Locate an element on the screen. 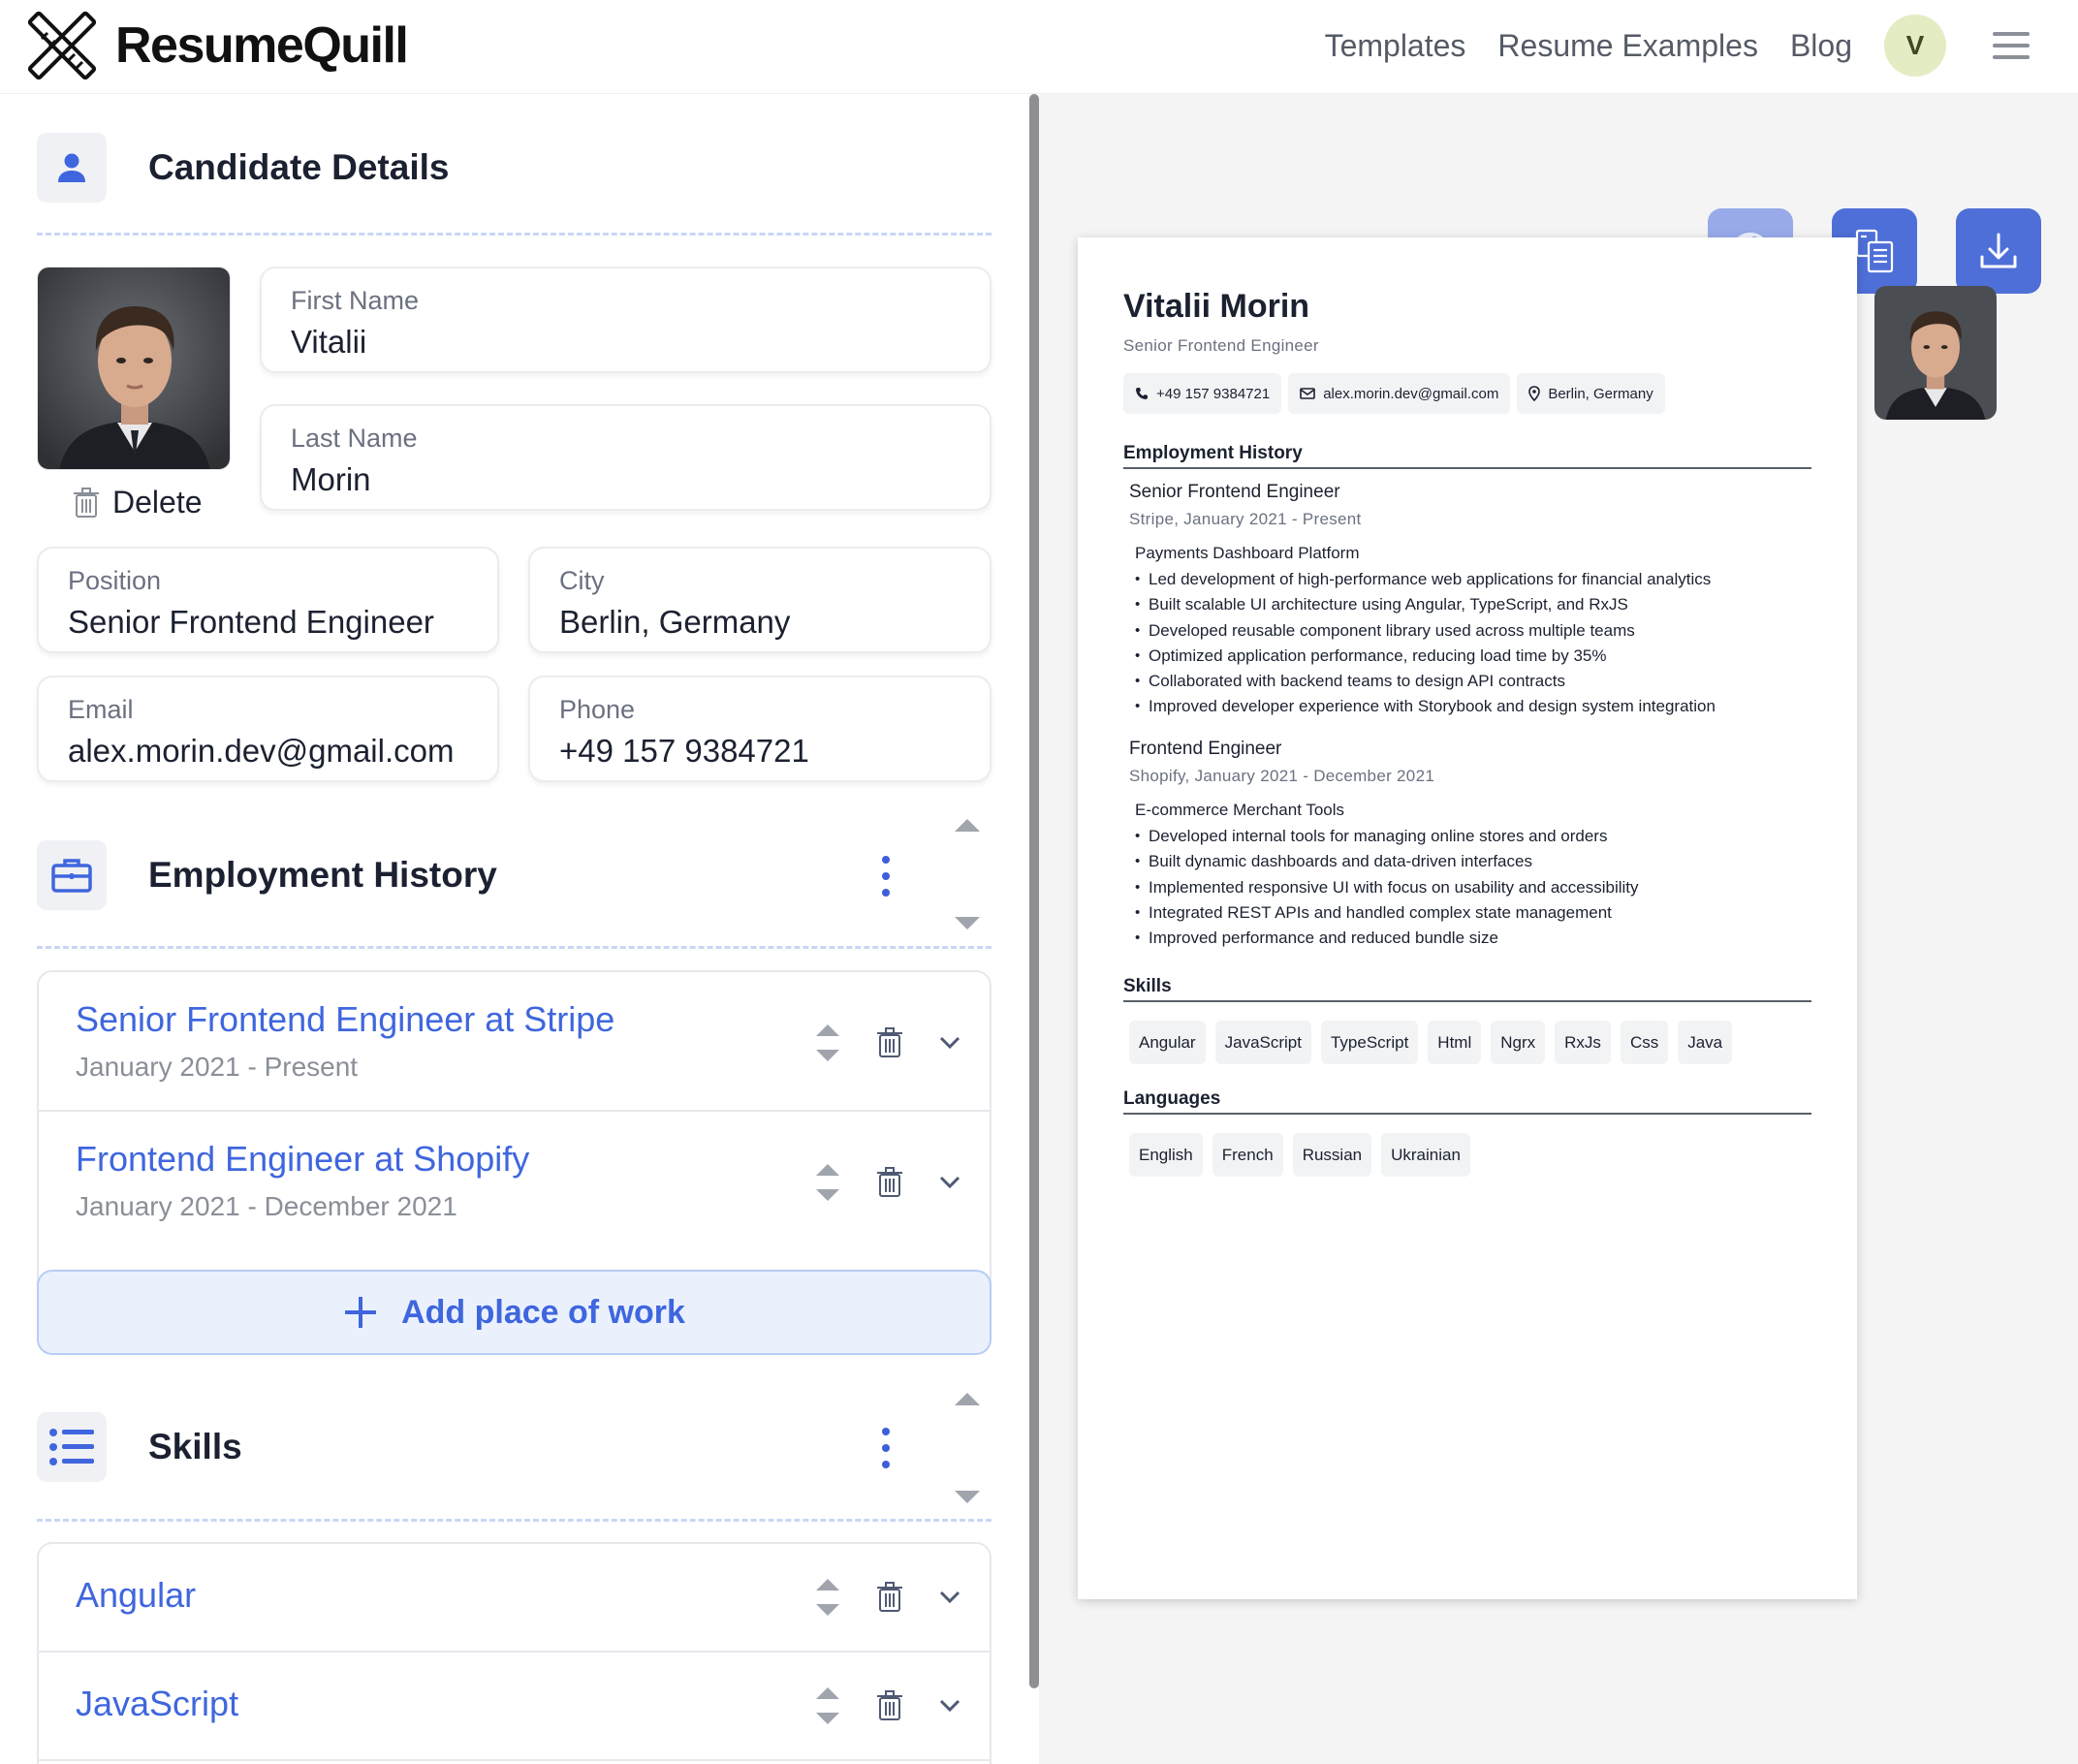 Image resolution: width=2078 pixels, height=1764 pixels. resume-job-project: Payments Dashboard Platform is located at coordinates (1247, 553).